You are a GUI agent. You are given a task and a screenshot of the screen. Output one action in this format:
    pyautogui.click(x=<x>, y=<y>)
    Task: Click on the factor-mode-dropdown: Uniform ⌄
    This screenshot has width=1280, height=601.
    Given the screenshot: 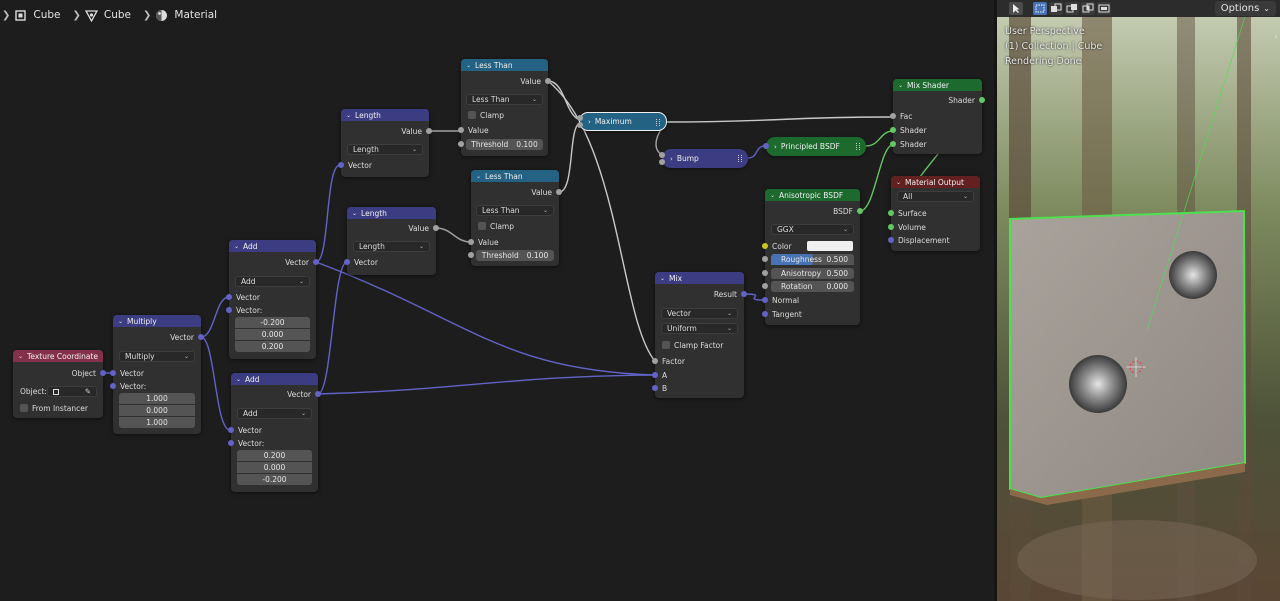 What is the action you would take?
    pyautogui.click(x=699, y=328)
    